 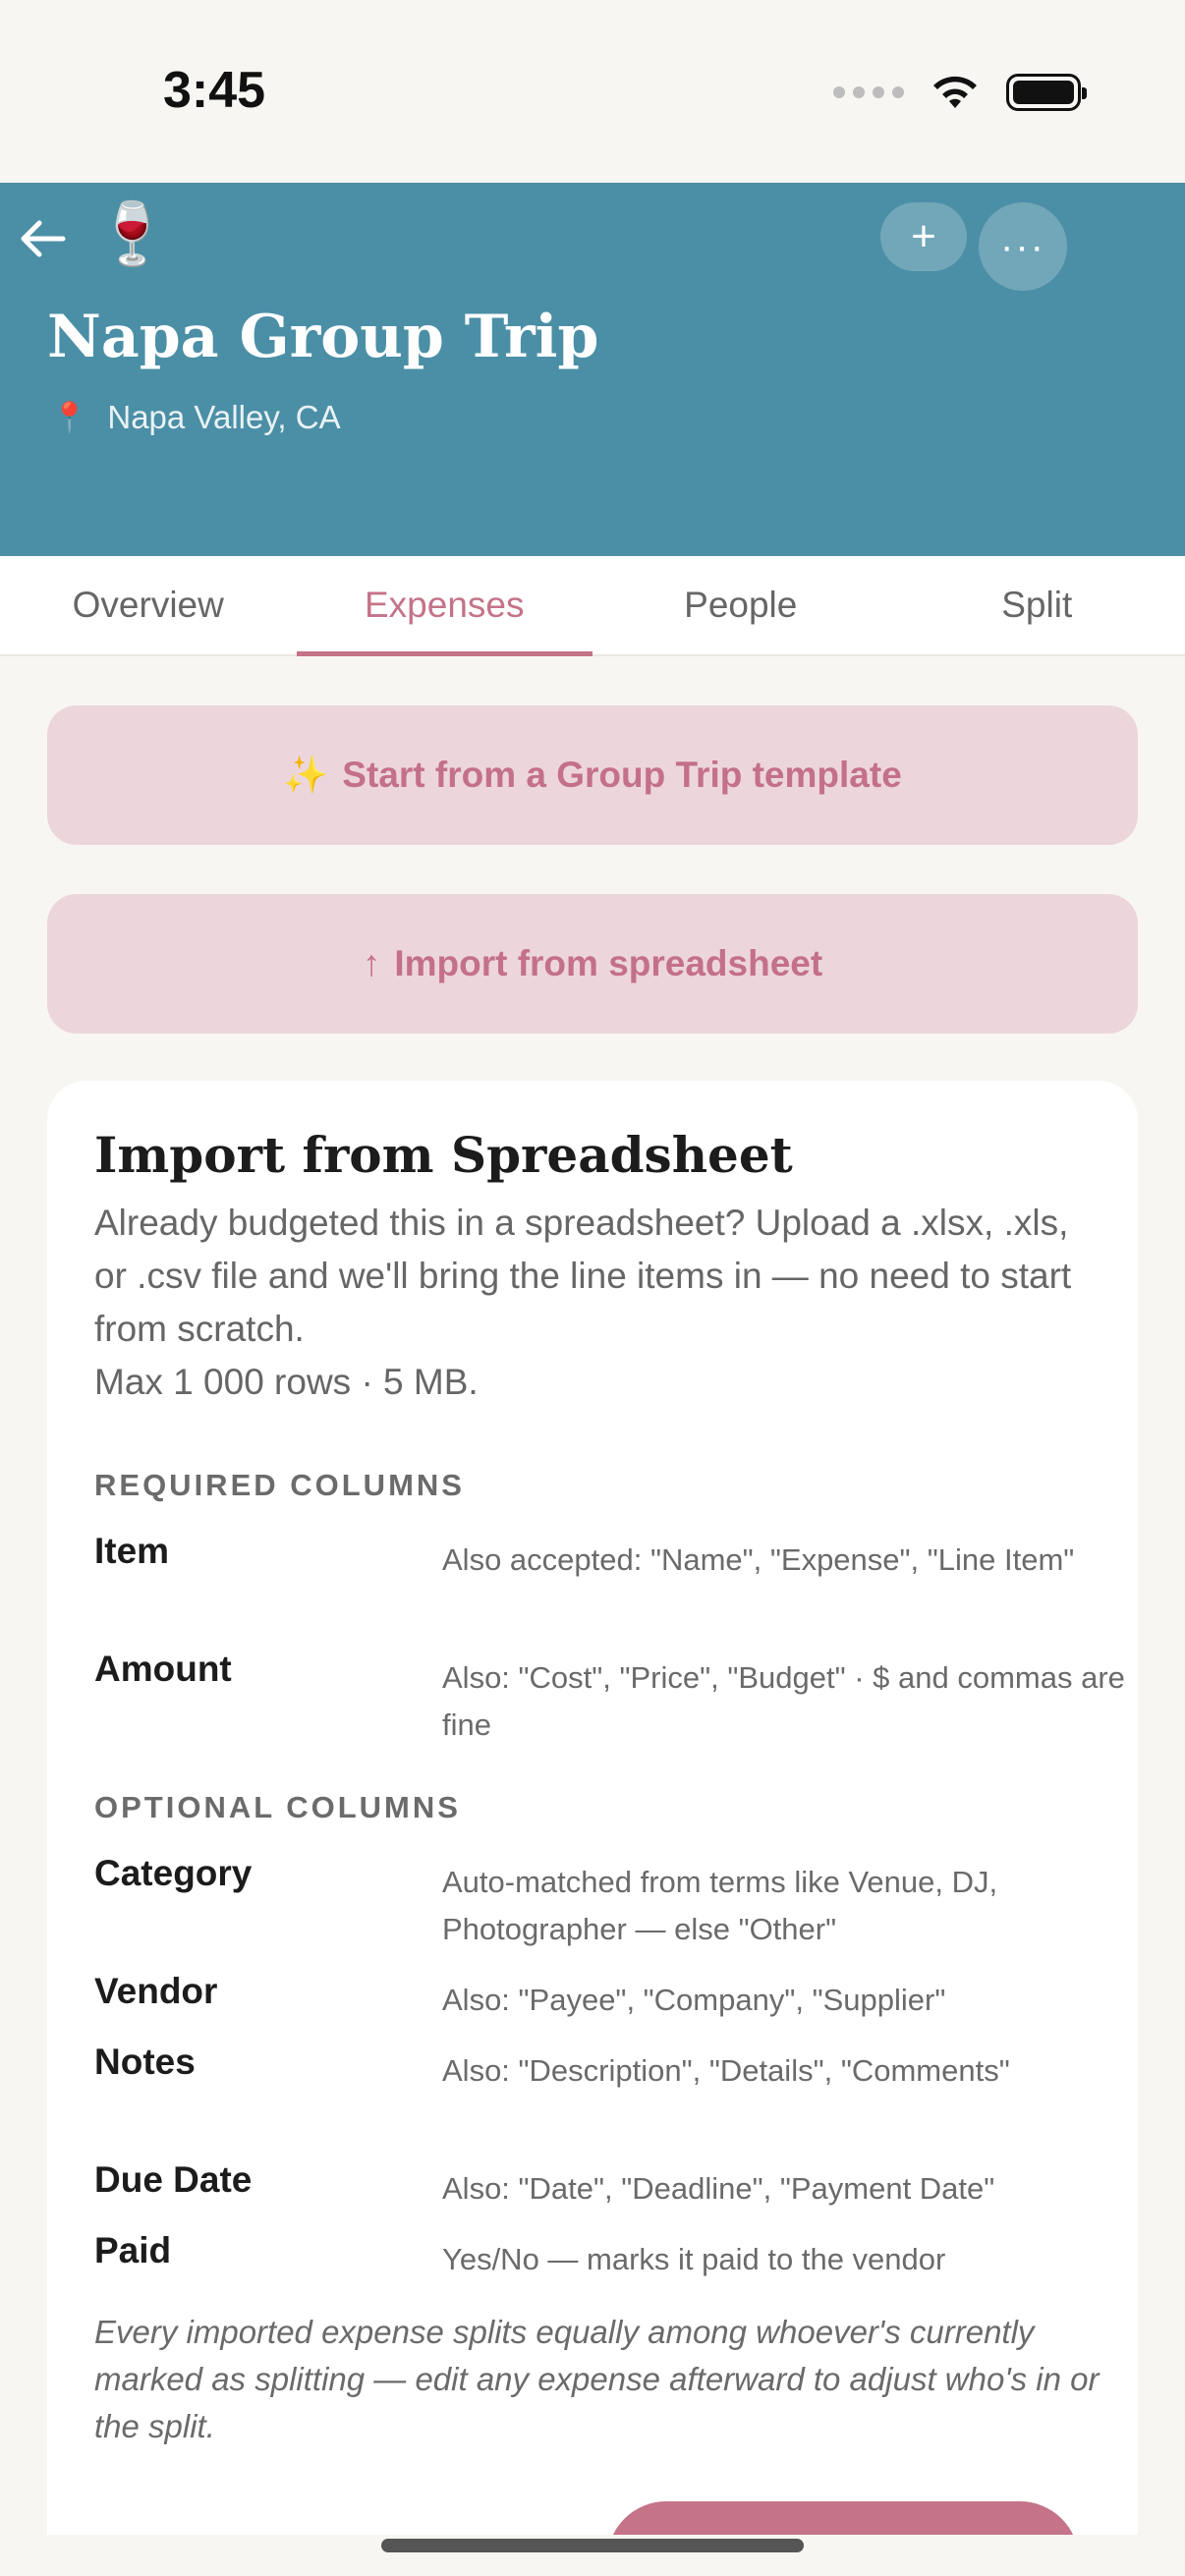 I want to click on import-spreadsheet-label: Import from spreadsheet, so click(x=608, y=963).